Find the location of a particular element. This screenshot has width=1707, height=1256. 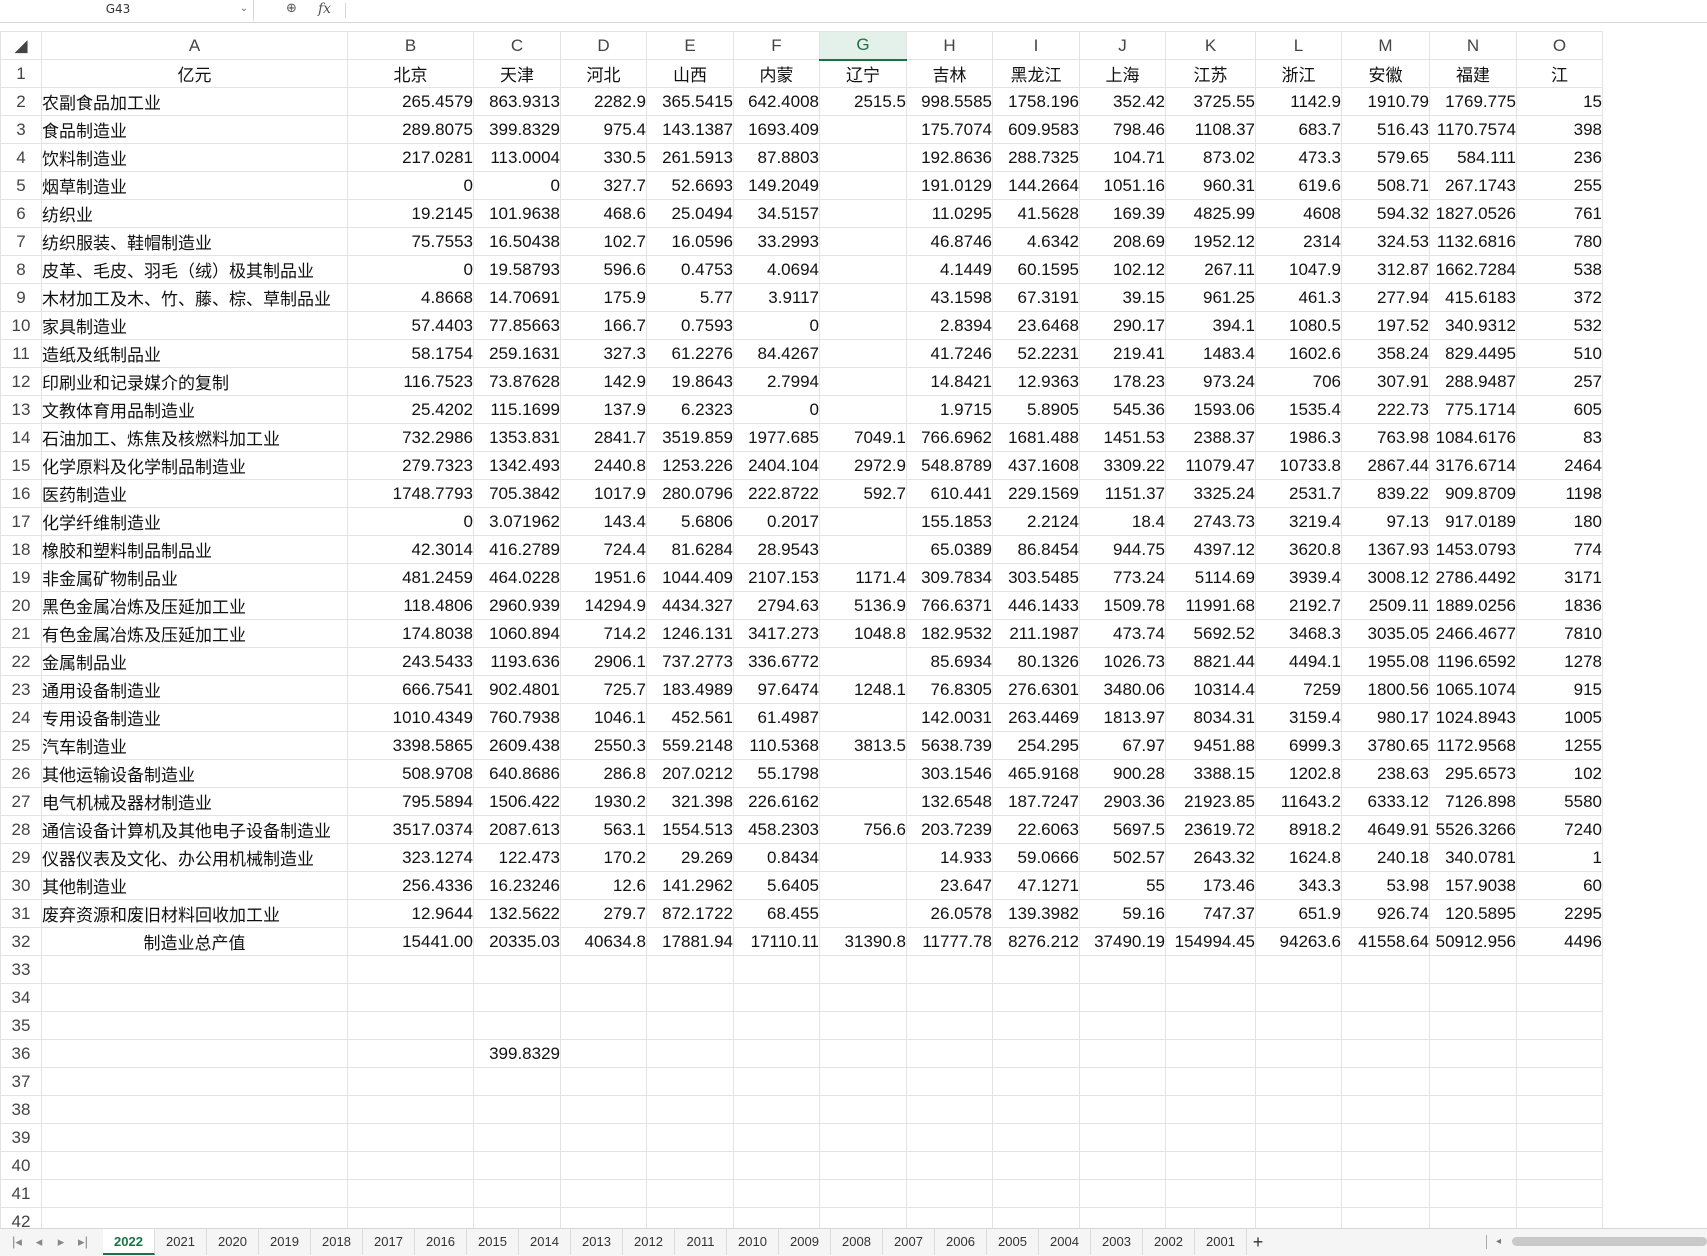

row-header: 22 is located at coordinates (21, 661).